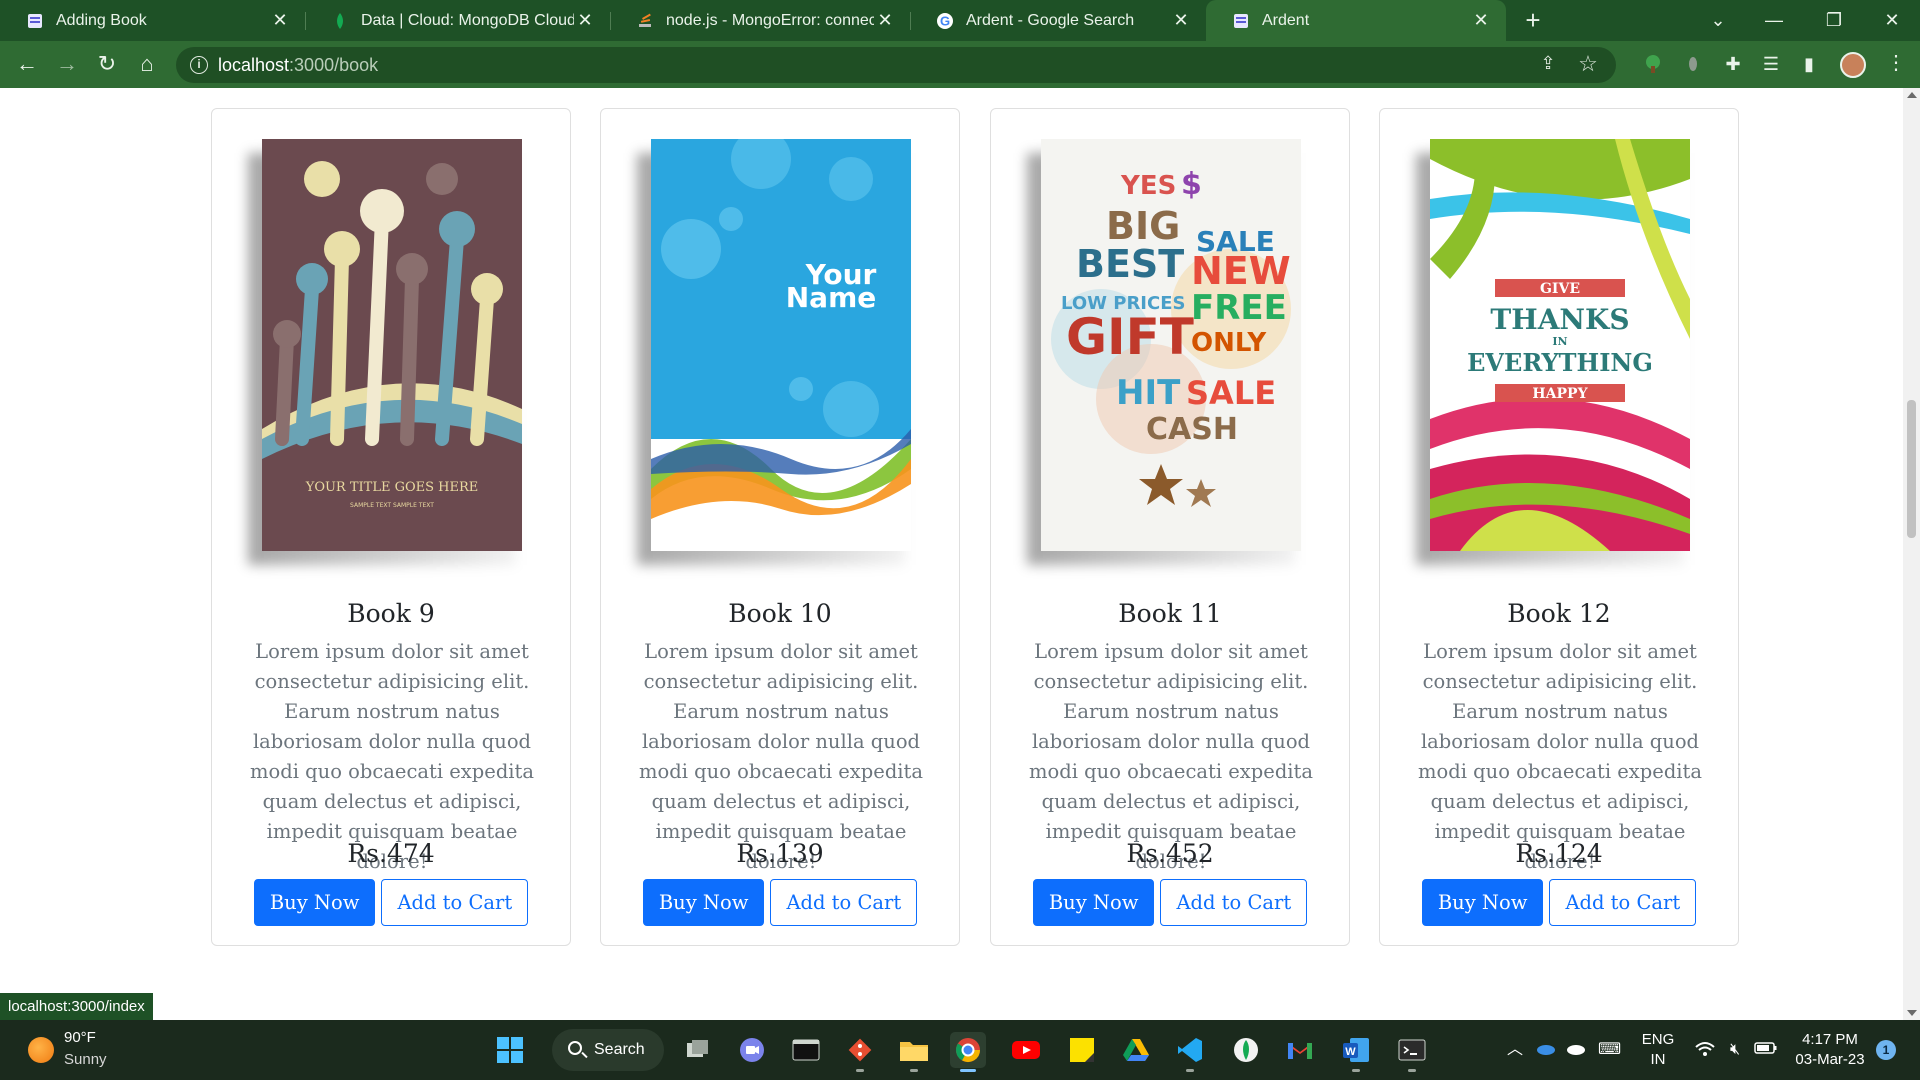 This screenshot has height=1080, width=1920. Describe the element at coordinates (254, 65) in the screenshot. I see `url-host: localhost` at that location.